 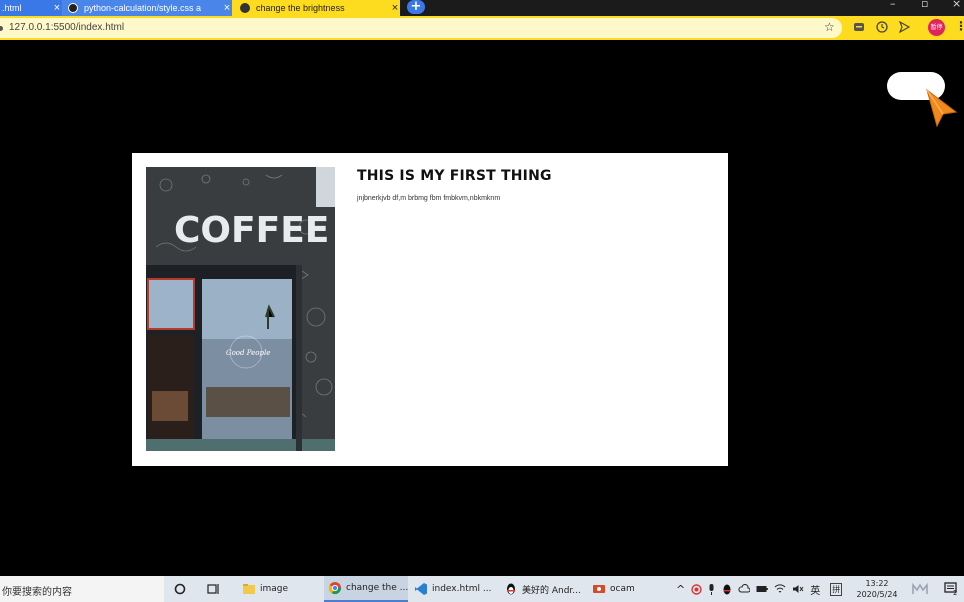 I want to click on new-tab-button: +, so click(x=416, y=7).